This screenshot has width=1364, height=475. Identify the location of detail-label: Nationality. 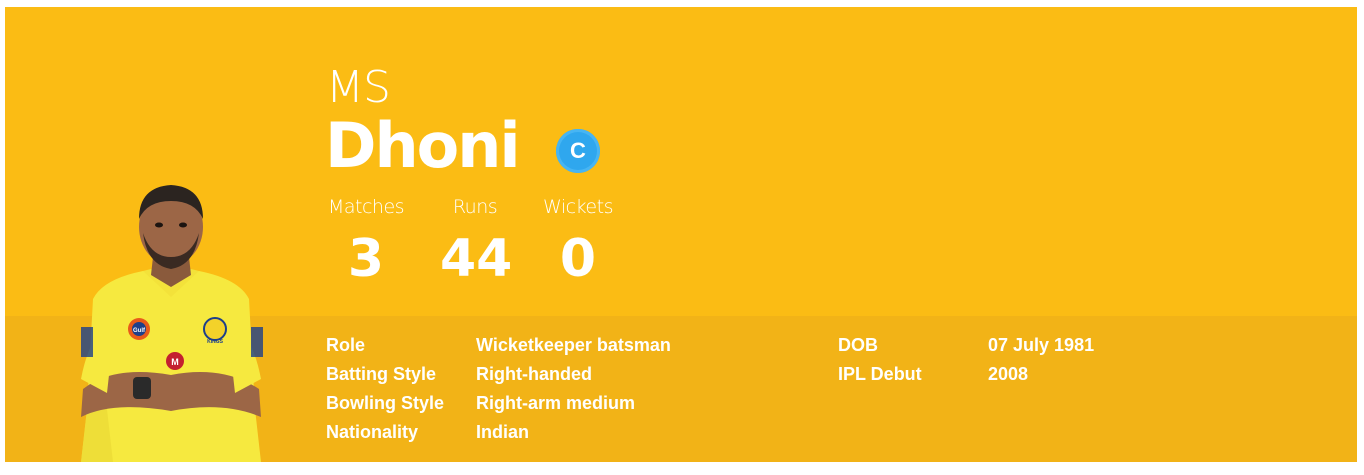
(372, 432).